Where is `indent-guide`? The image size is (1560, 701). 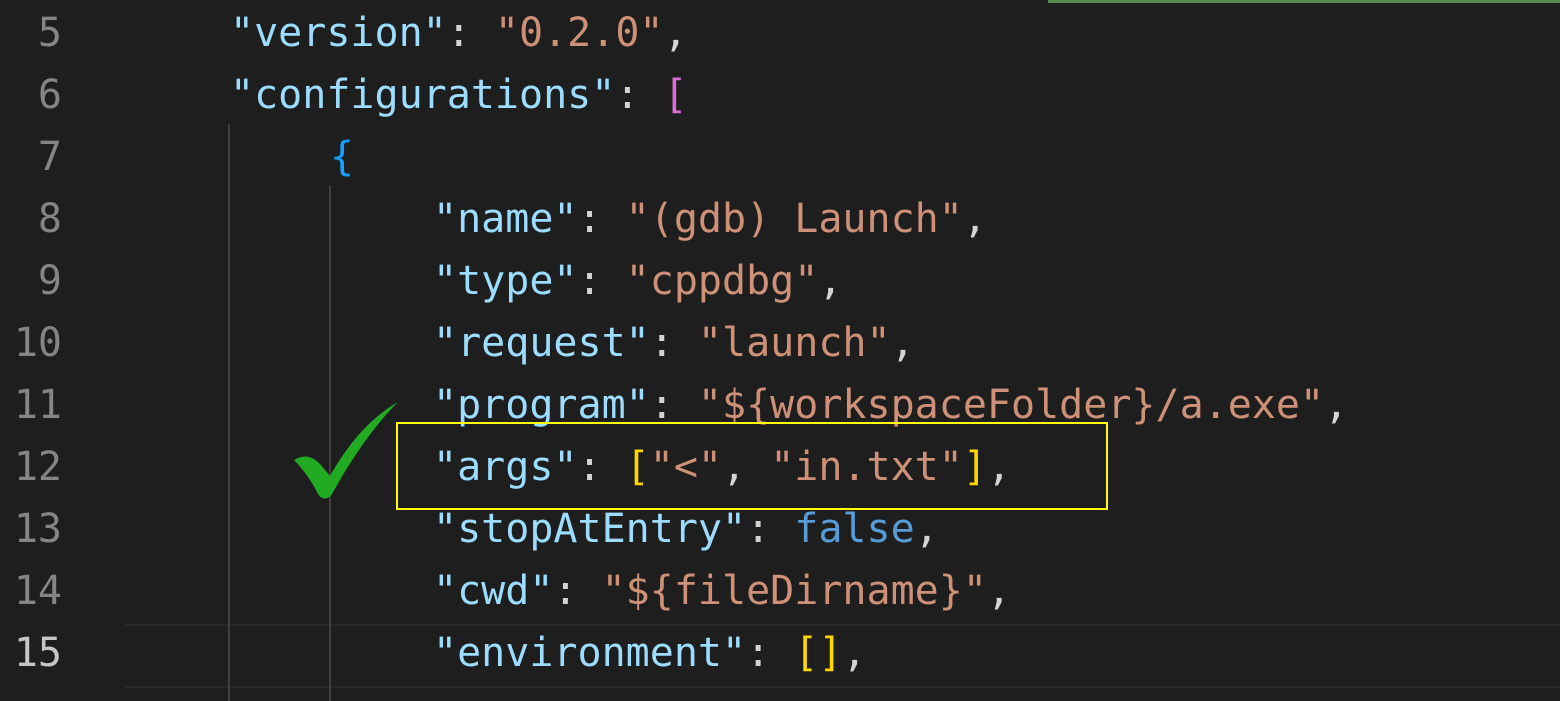 indent-guide is located at coordinates (229, 412).